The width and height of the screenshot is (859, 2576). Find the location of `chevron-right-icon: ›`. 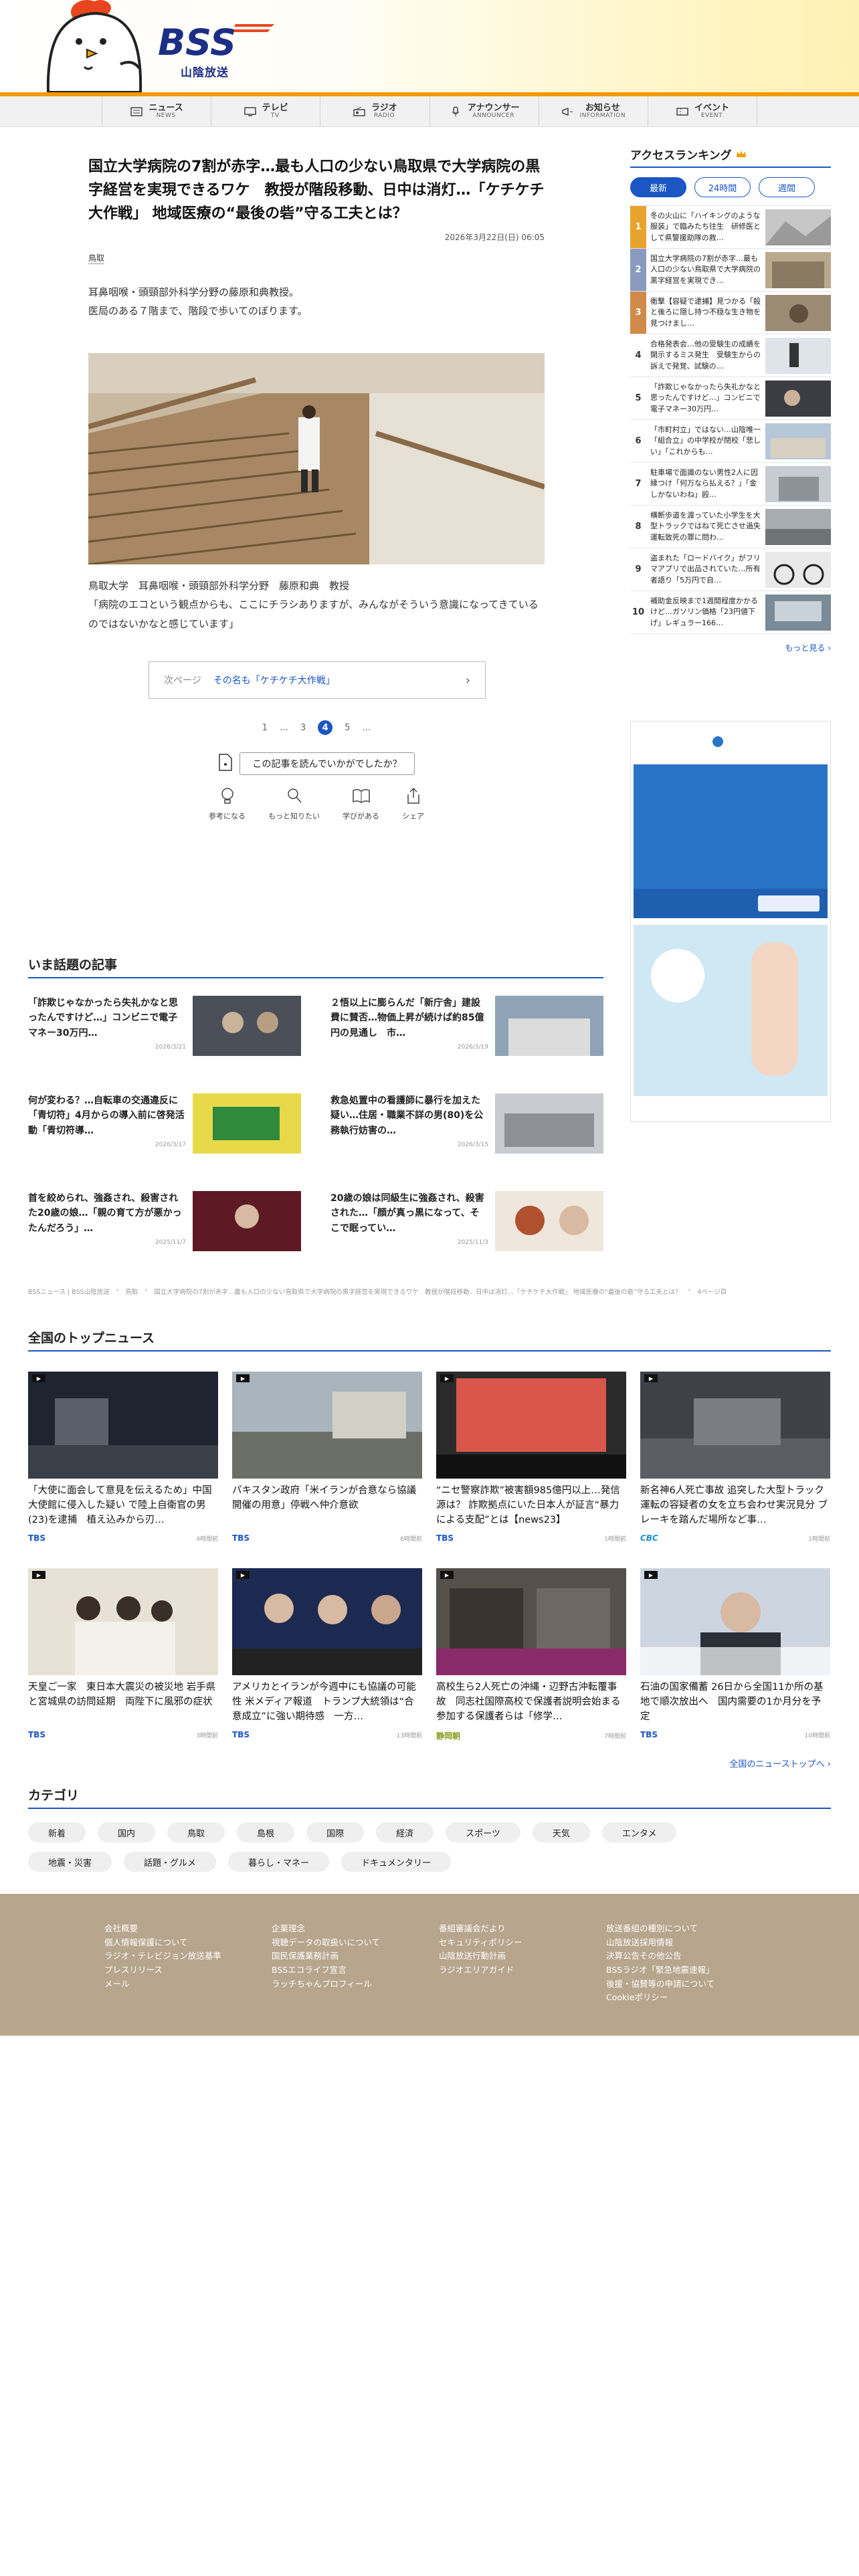

chevron-right-icon: › is located at coordinates (467, 680).